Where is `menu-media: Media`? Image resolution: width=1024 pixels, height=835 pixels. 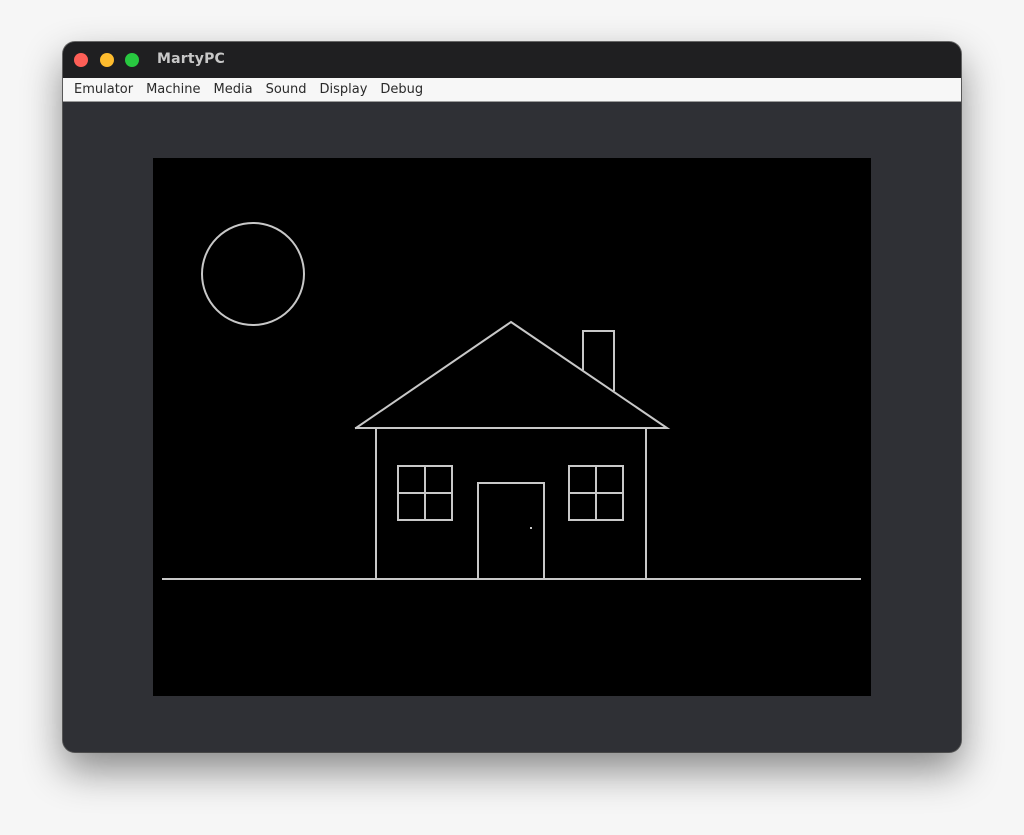
menu-media: Media is located at coordinates (233, 90).